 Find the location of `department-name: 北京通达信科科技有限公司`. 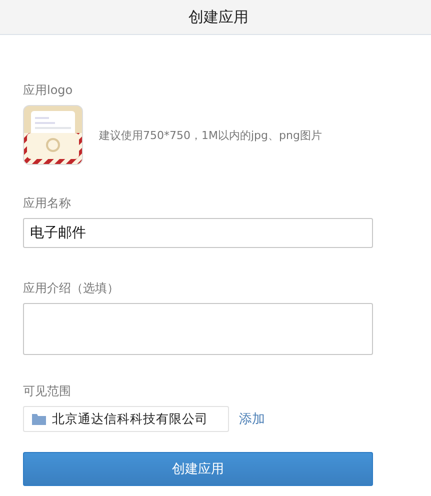

department-name: 北京通达信科科技有限公司 is located at coordinates (130, 419).